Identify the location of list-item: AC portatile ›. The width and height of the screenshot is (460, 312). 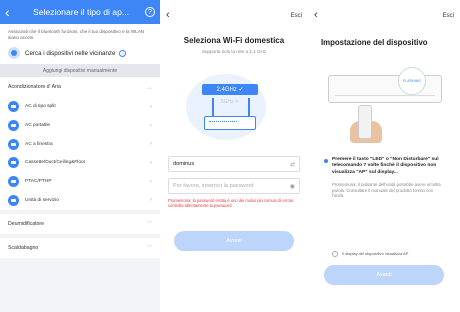
(80, 125).